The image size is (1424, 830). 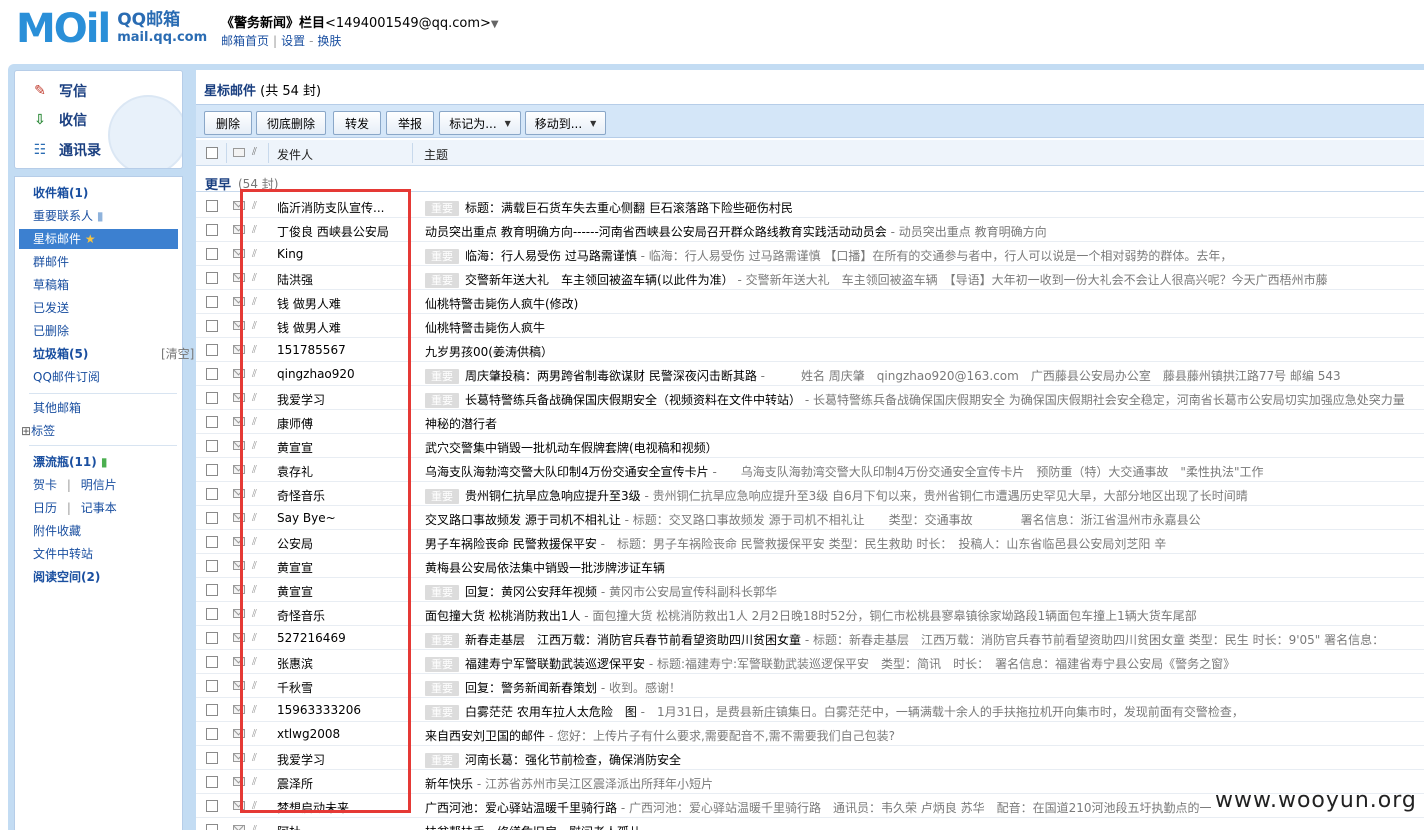 I want to click on email-sender: 527216469, so click(x=341, y=638).